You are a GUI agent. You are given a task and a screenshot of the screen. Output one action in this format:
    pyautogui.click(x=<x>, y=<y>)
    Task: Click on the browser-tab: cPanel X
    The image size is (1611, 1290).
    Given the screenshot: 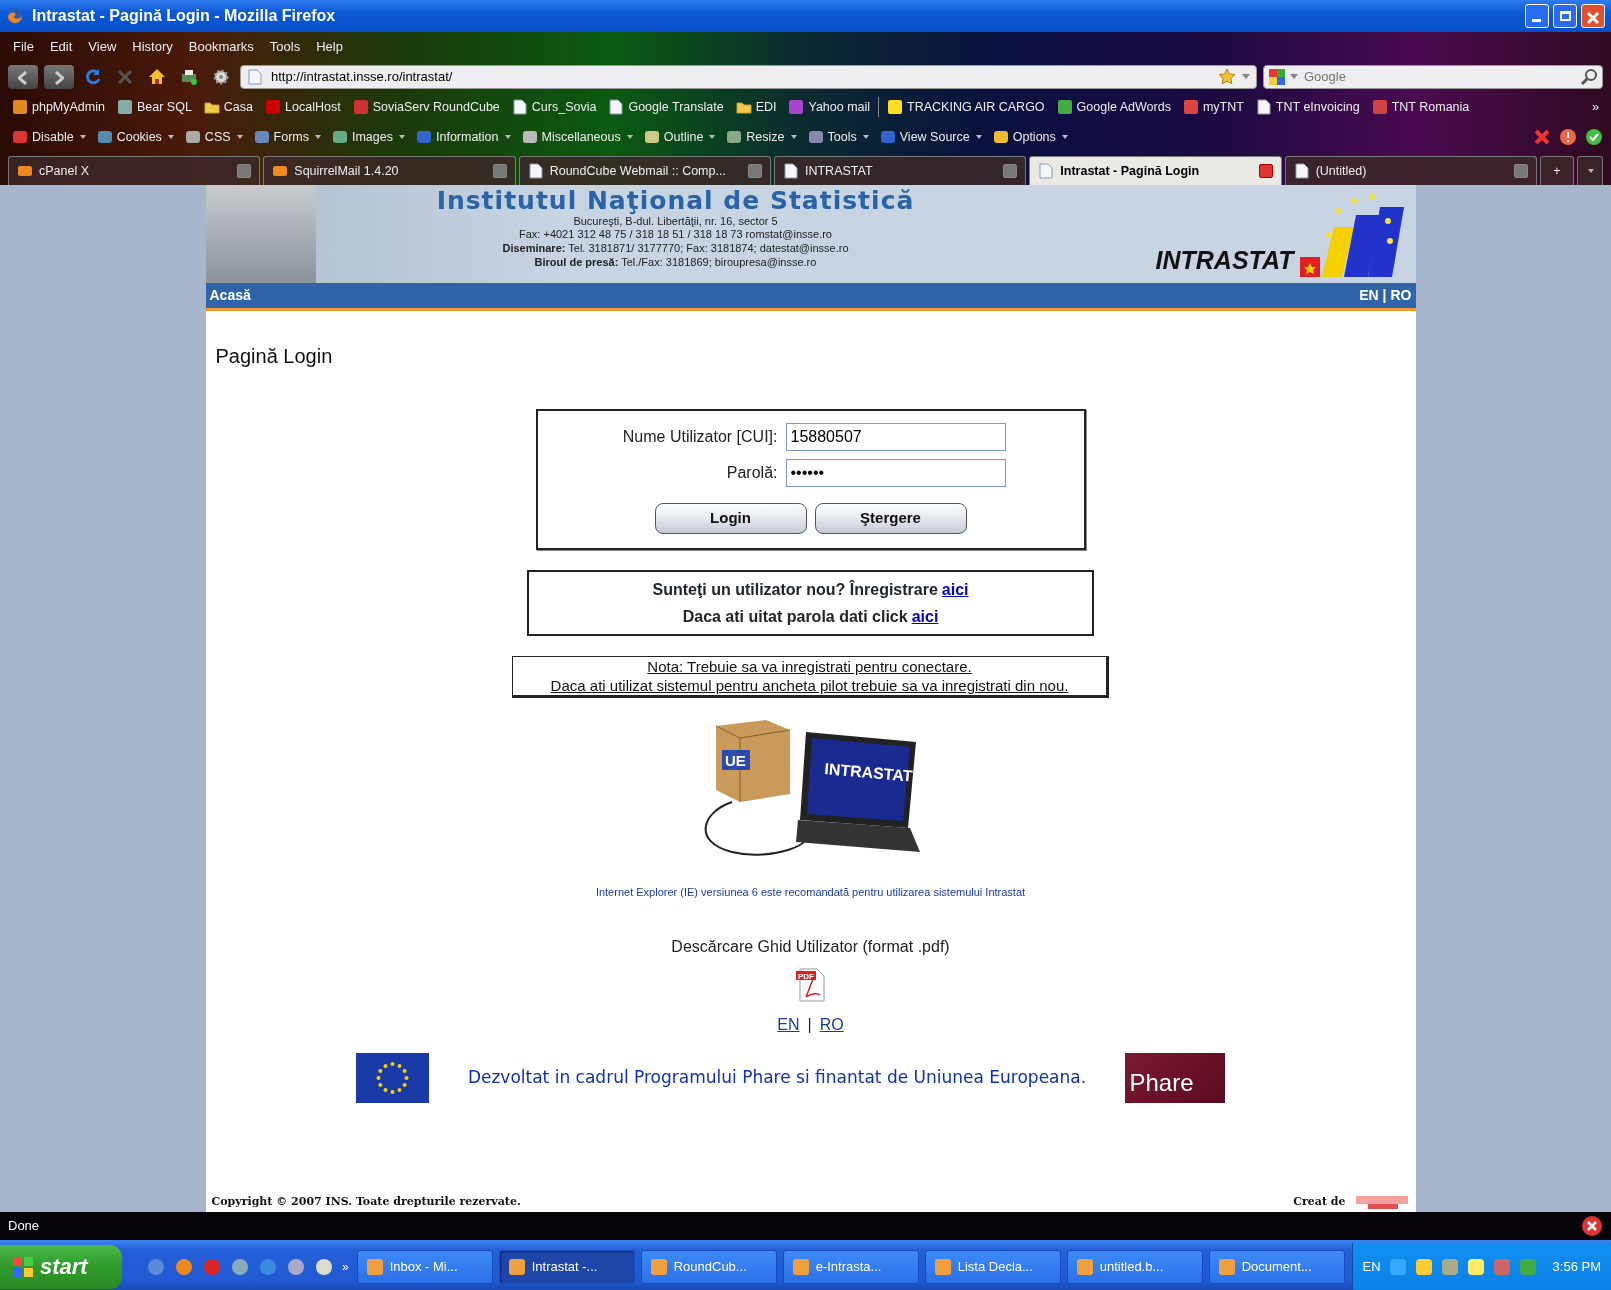 What is the action you would take?
    pyautogui.click(x=134, y=170)
    